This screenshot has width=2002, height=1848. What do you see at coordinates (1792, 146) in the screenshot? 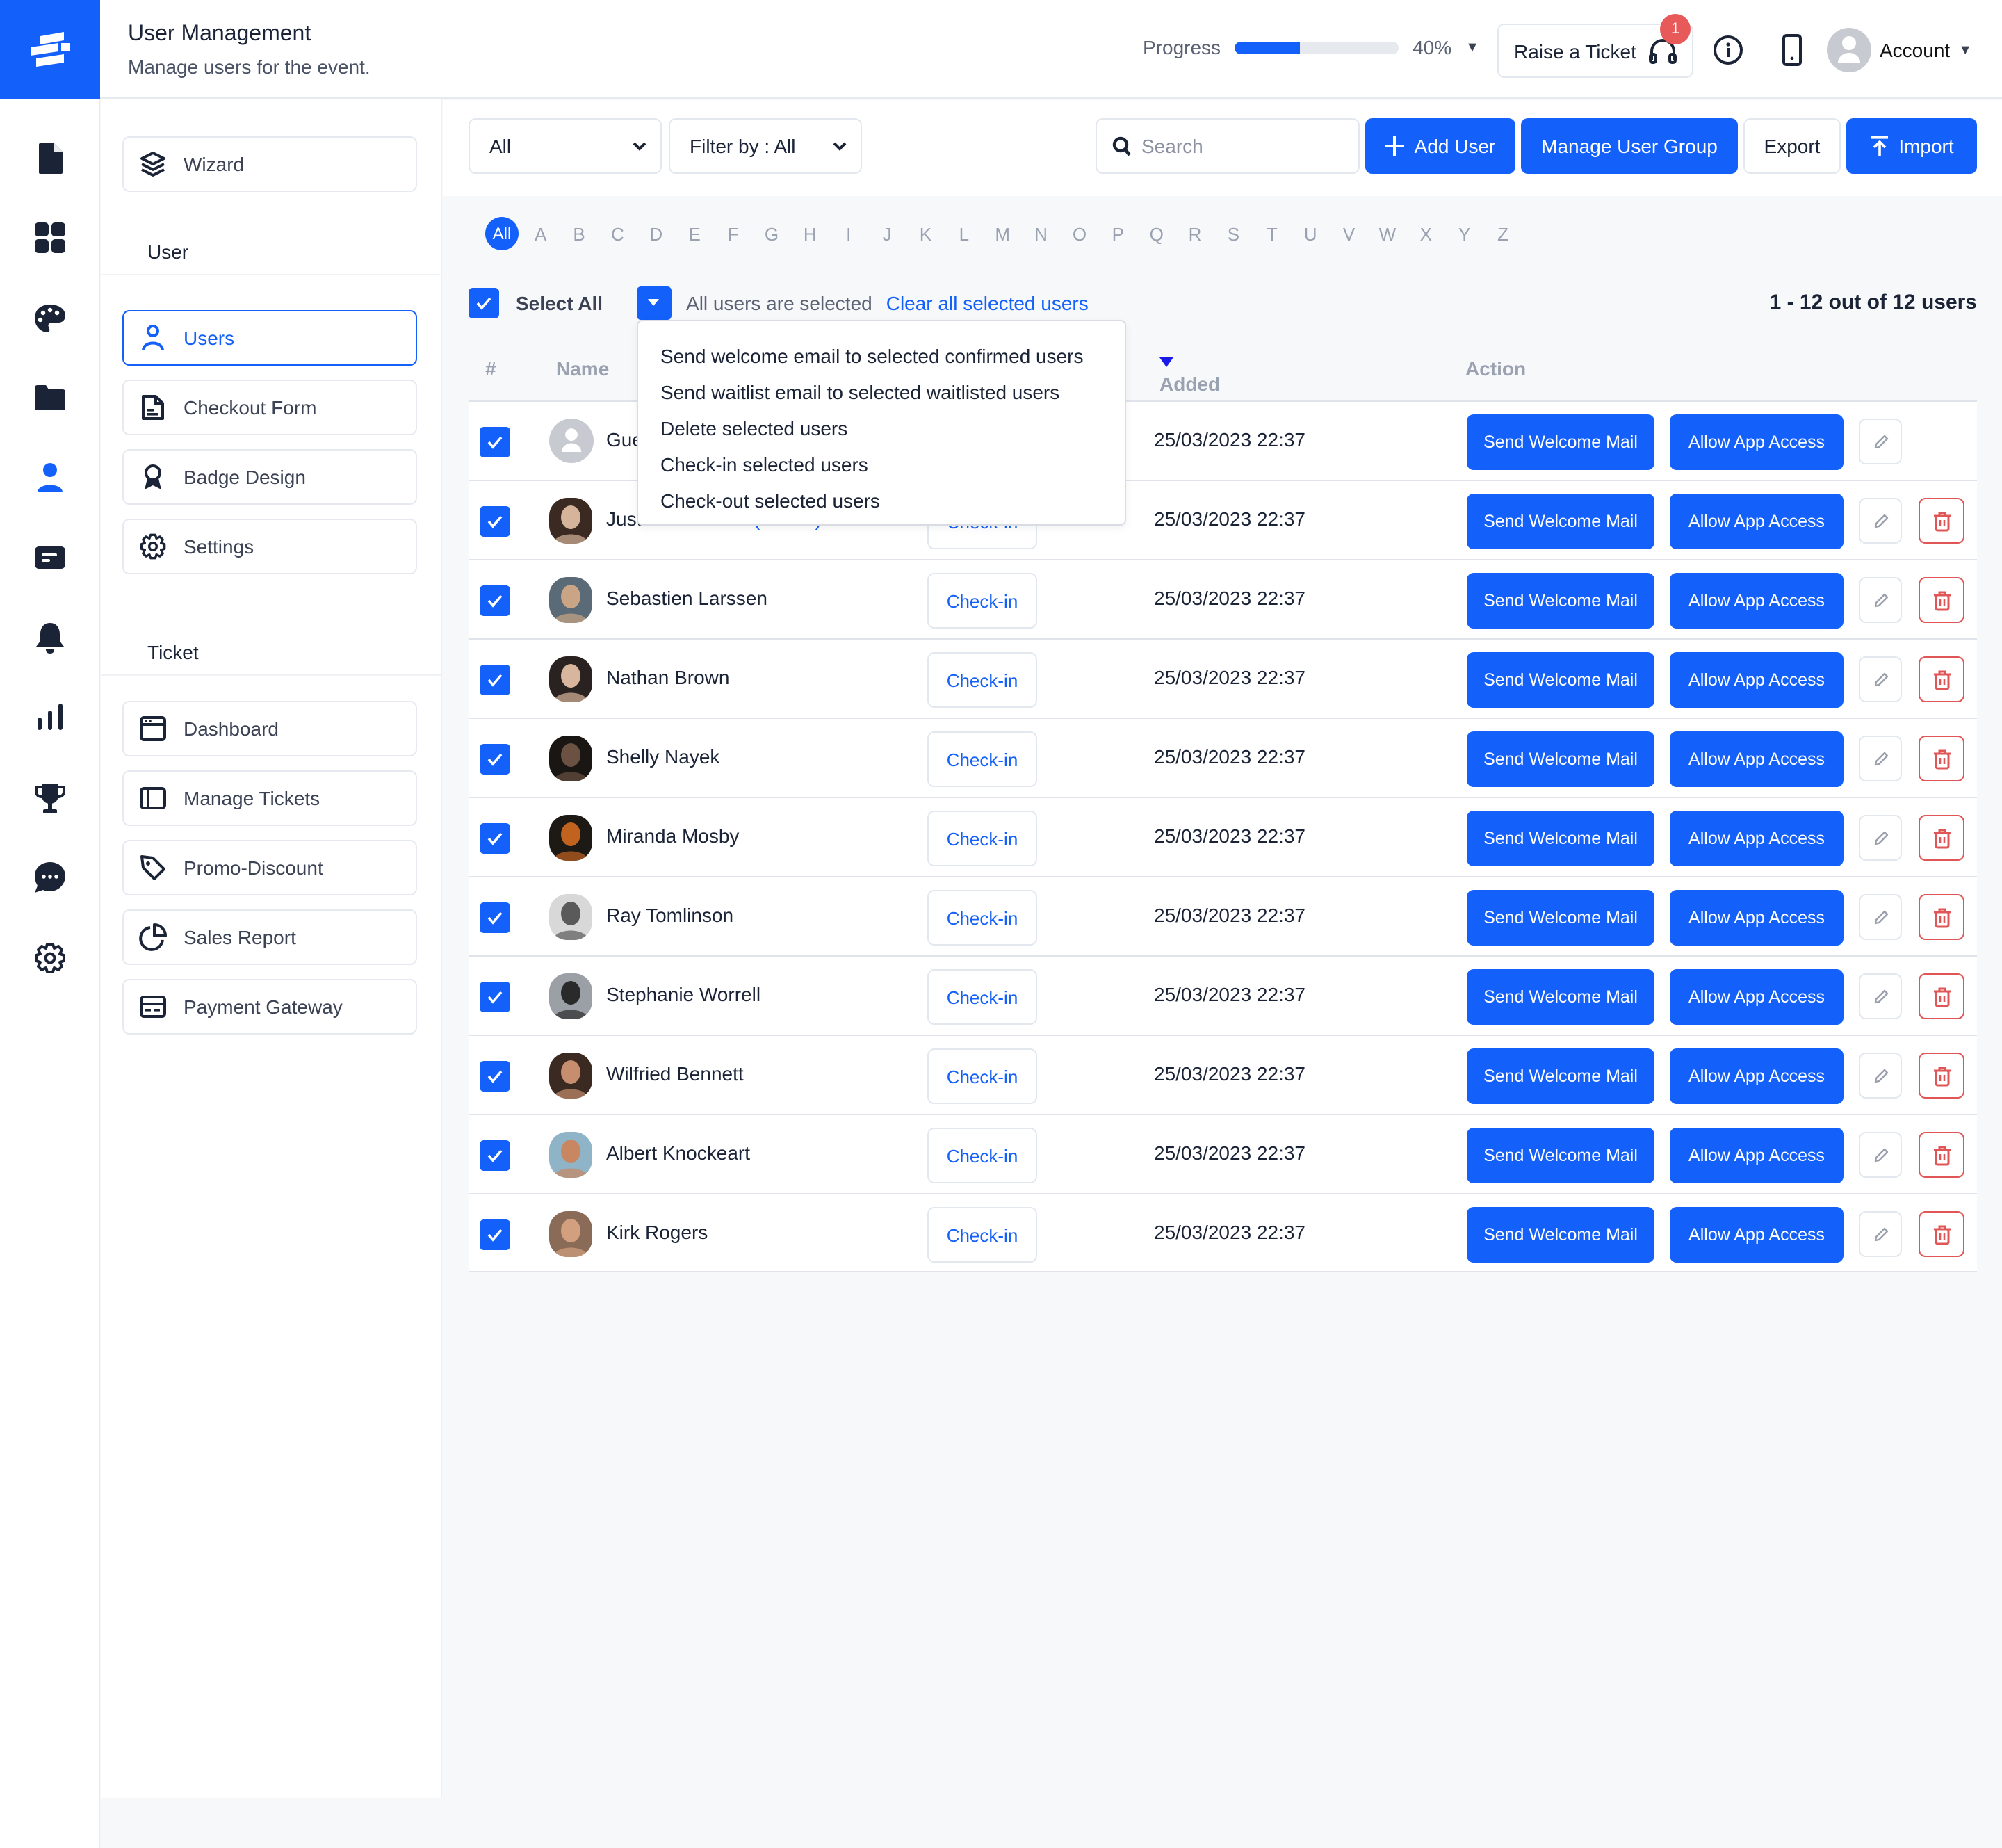
I see `export-button: Export` at bounding box center [1792, 146].